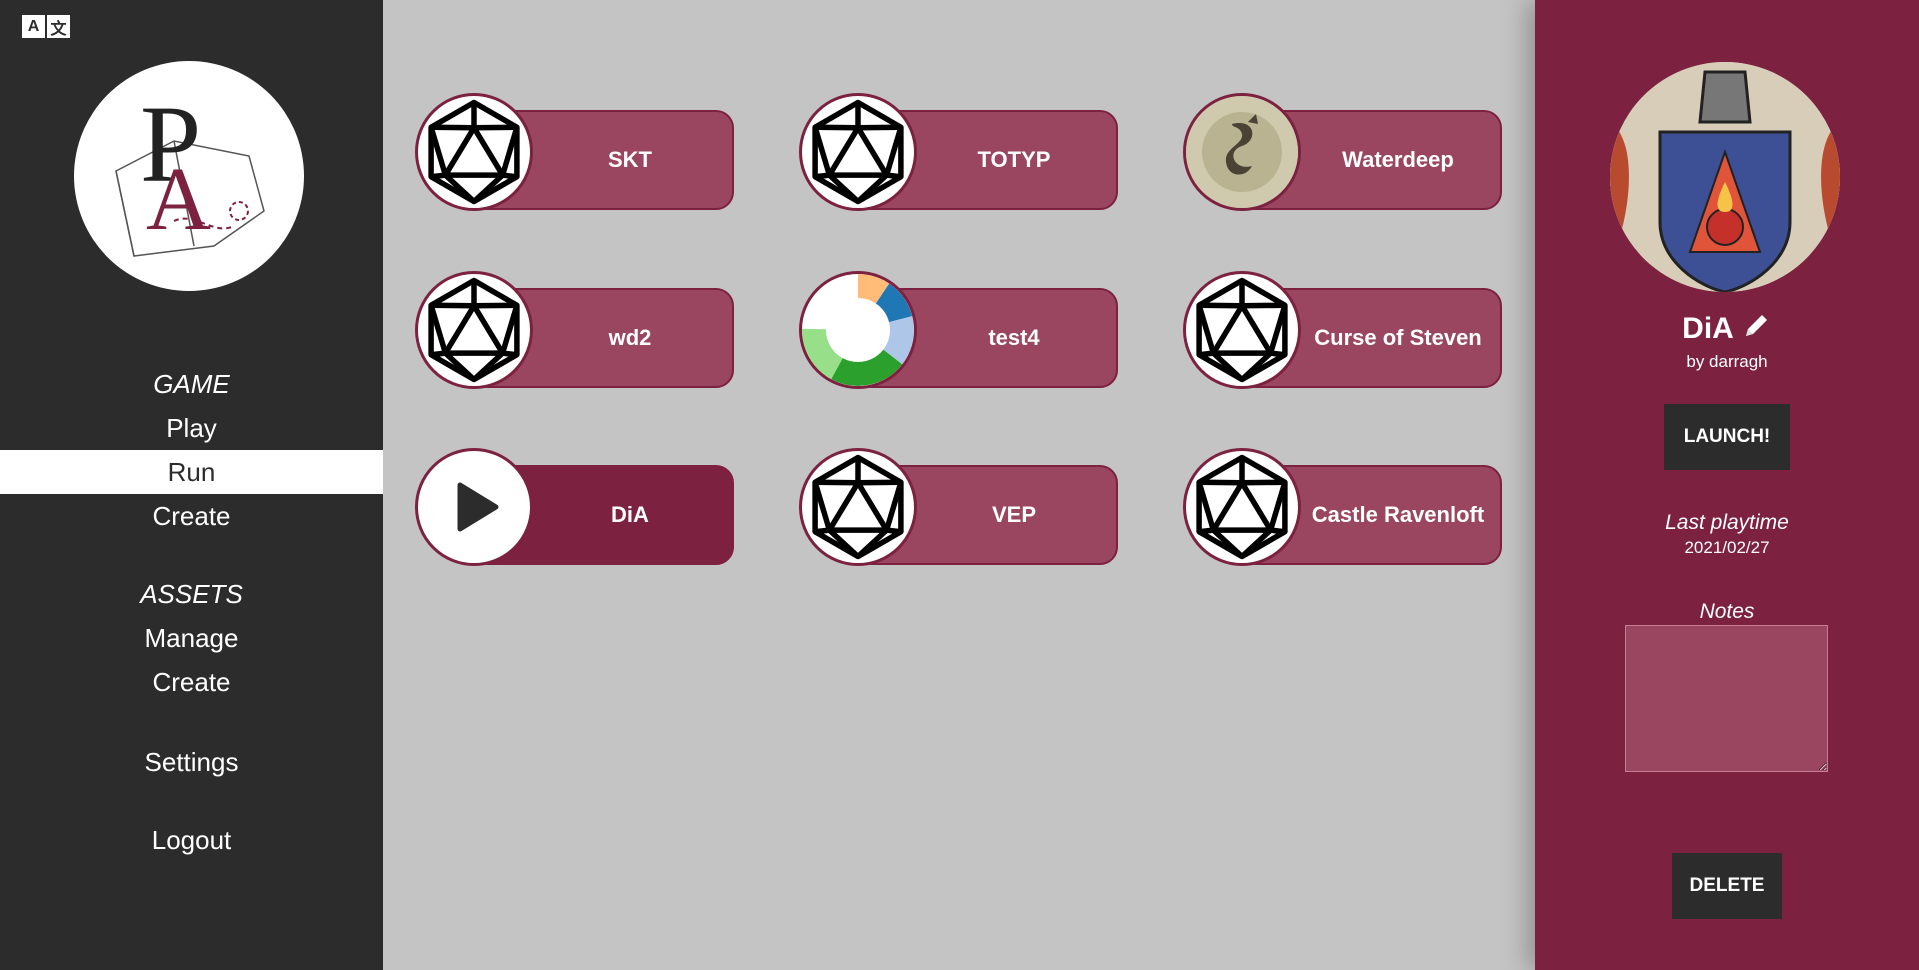  What do you see at coordinates (58, 26) in the screenshot?
I see `language-toggle-cjk: 文` at bounding box center [58, 26].